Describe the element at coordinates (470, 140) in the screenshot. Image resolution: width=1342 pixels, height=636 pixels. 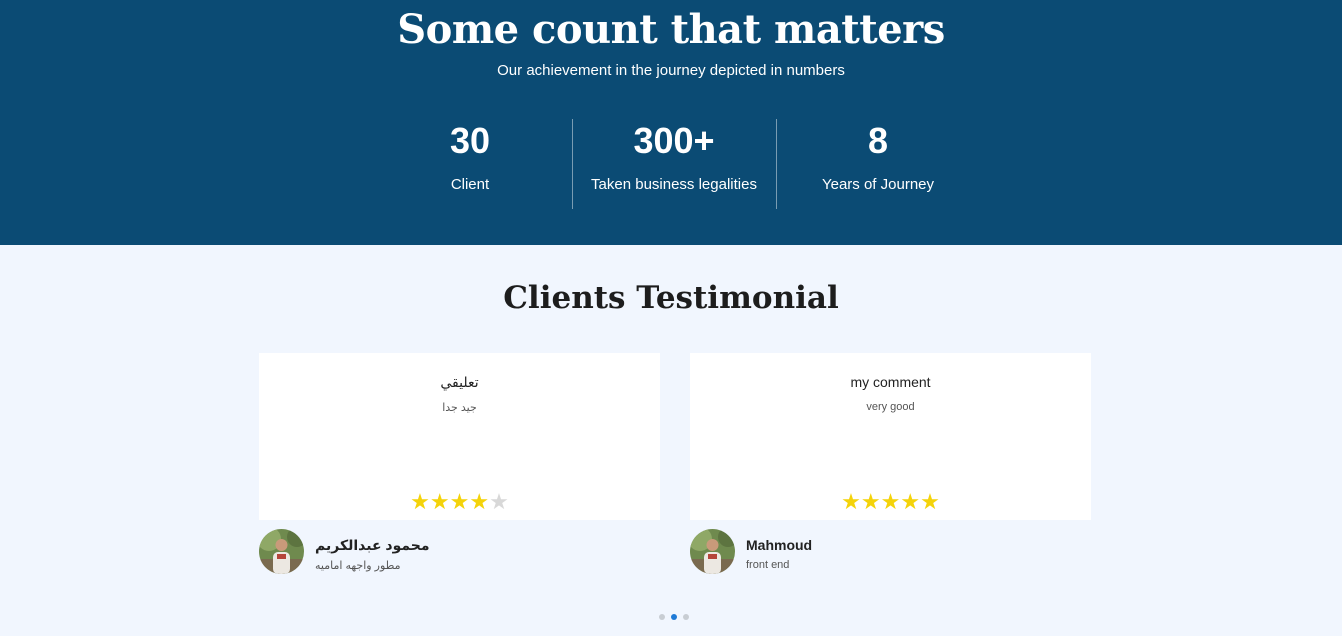
I see `stat-value: 30` at that location.